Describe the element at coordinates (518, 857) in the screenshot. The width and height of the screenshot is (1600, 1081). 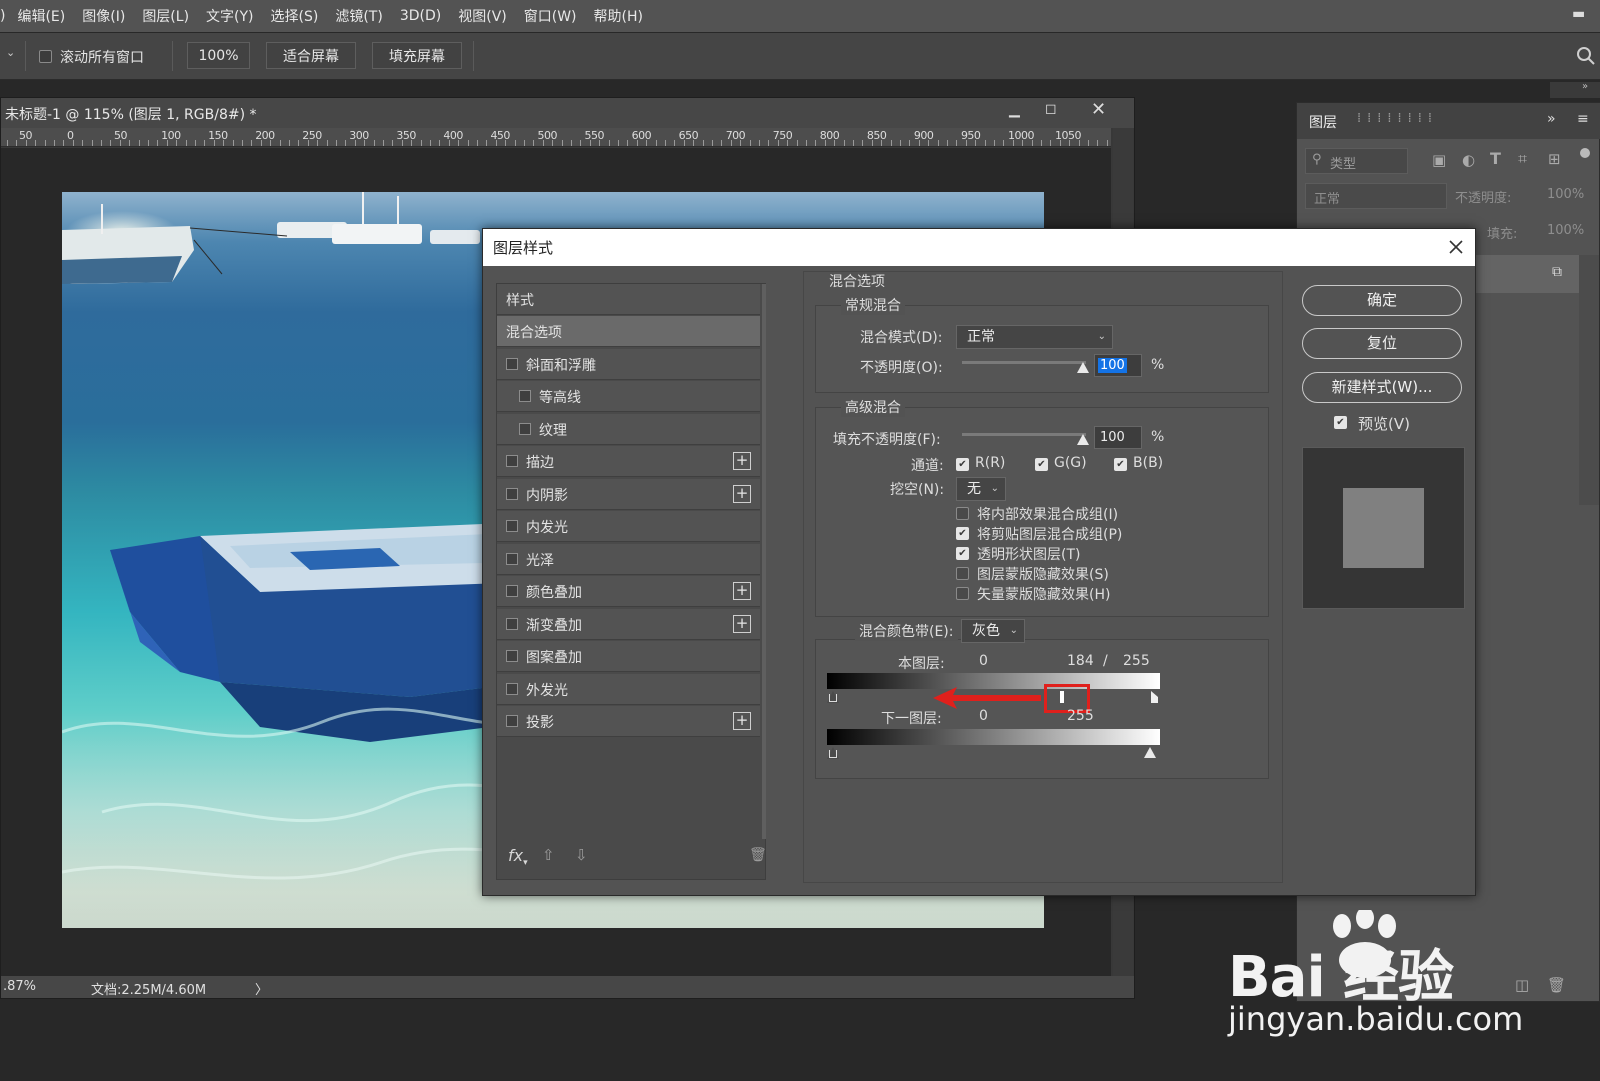
I see `fx-icon: fx▾` at that location.